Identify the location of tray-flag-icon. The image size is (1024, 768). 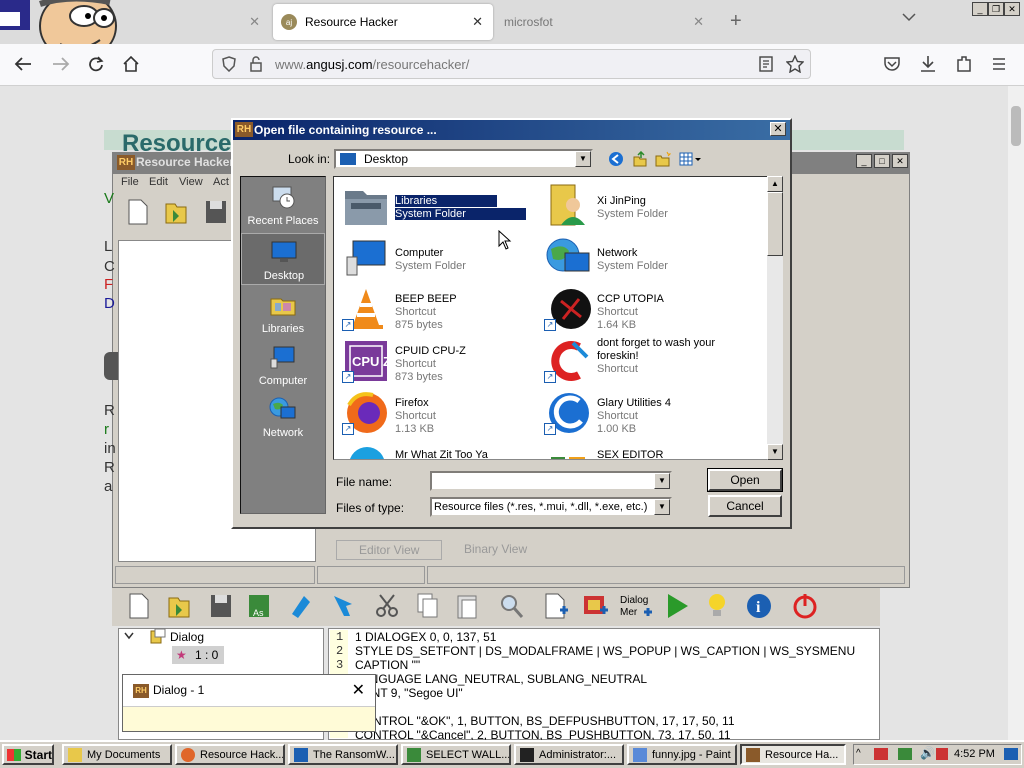
(881, 754).